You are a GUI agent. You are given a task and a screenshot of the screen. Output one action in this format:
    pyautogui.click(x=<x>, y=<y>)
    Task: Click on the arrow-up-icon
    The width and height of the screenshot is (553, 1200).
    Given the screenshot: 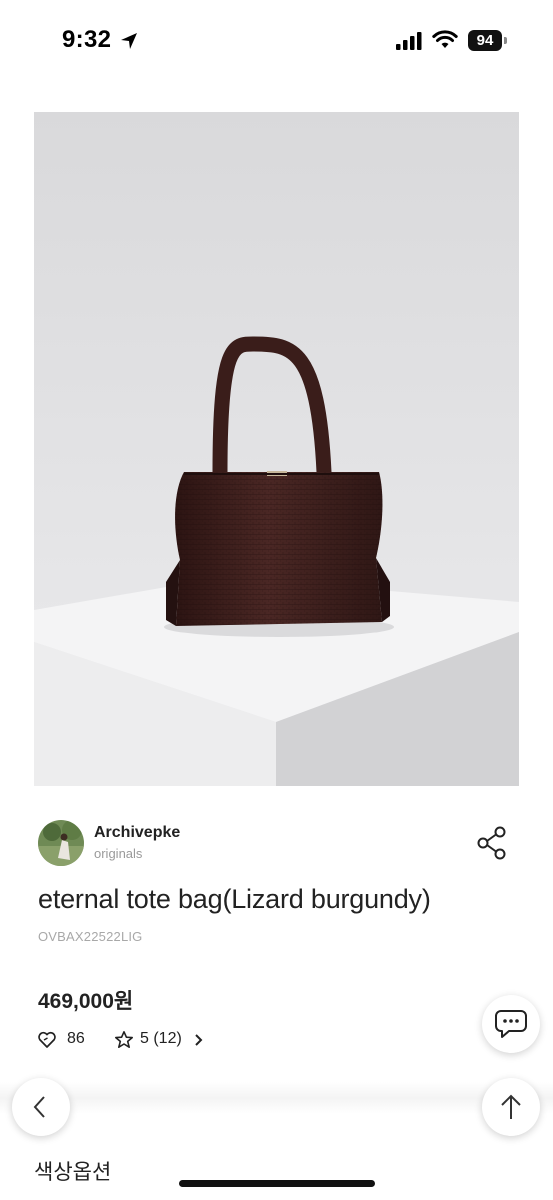 What is the action you would take?
    pyautogui.click(x=511, y=1106)
    